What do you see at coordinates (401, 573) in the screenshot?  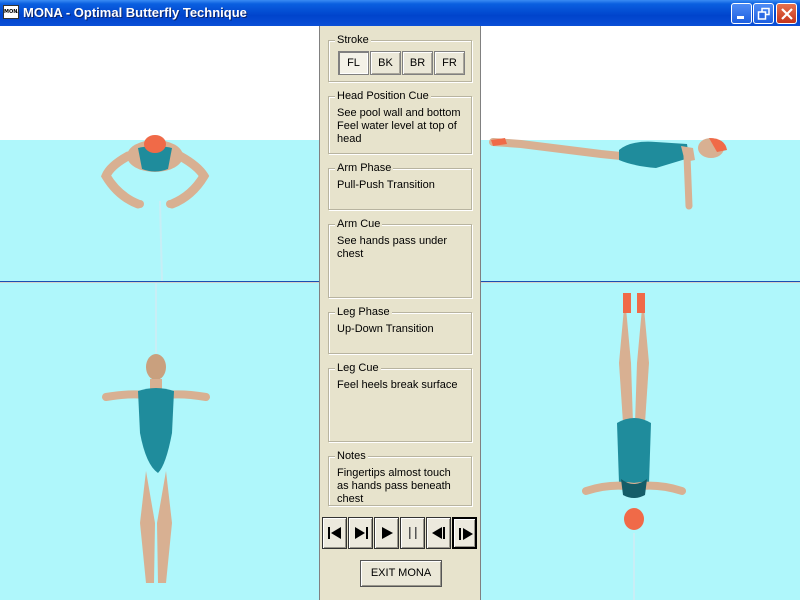 I see `exit-button: EXIT MONA` at bounding box center [401, 573].